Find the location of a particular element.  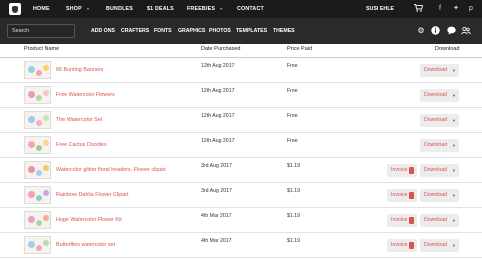

pinterest-icon: p is located at coordinates (471, 9).